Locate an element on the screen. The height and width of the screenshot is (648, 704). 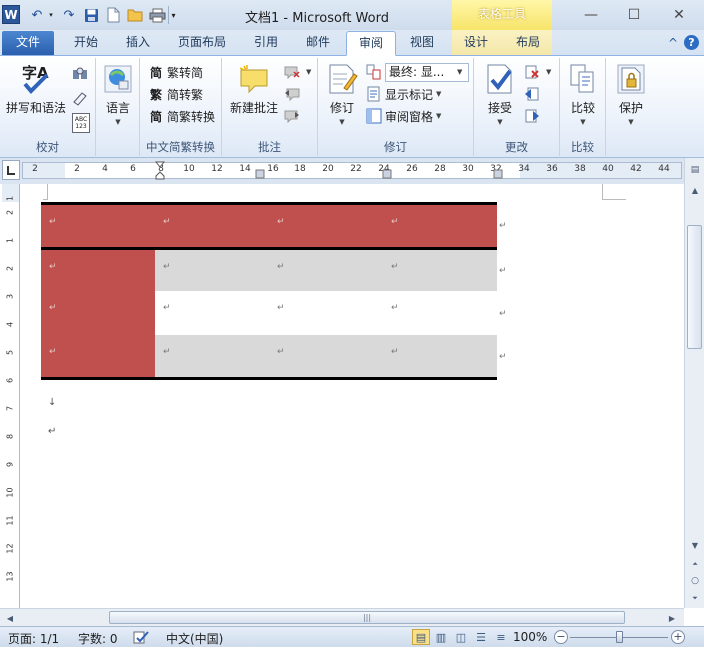
compare-button: 比较 ▼ is located at coordinates (583, 92).